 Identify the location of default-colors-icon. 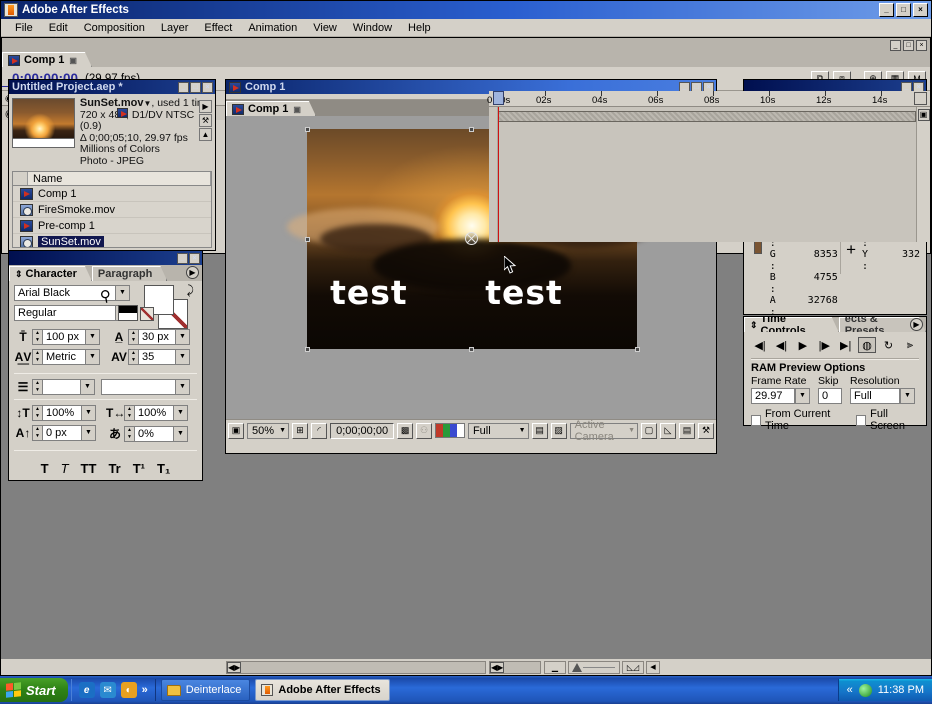
(128, 313).